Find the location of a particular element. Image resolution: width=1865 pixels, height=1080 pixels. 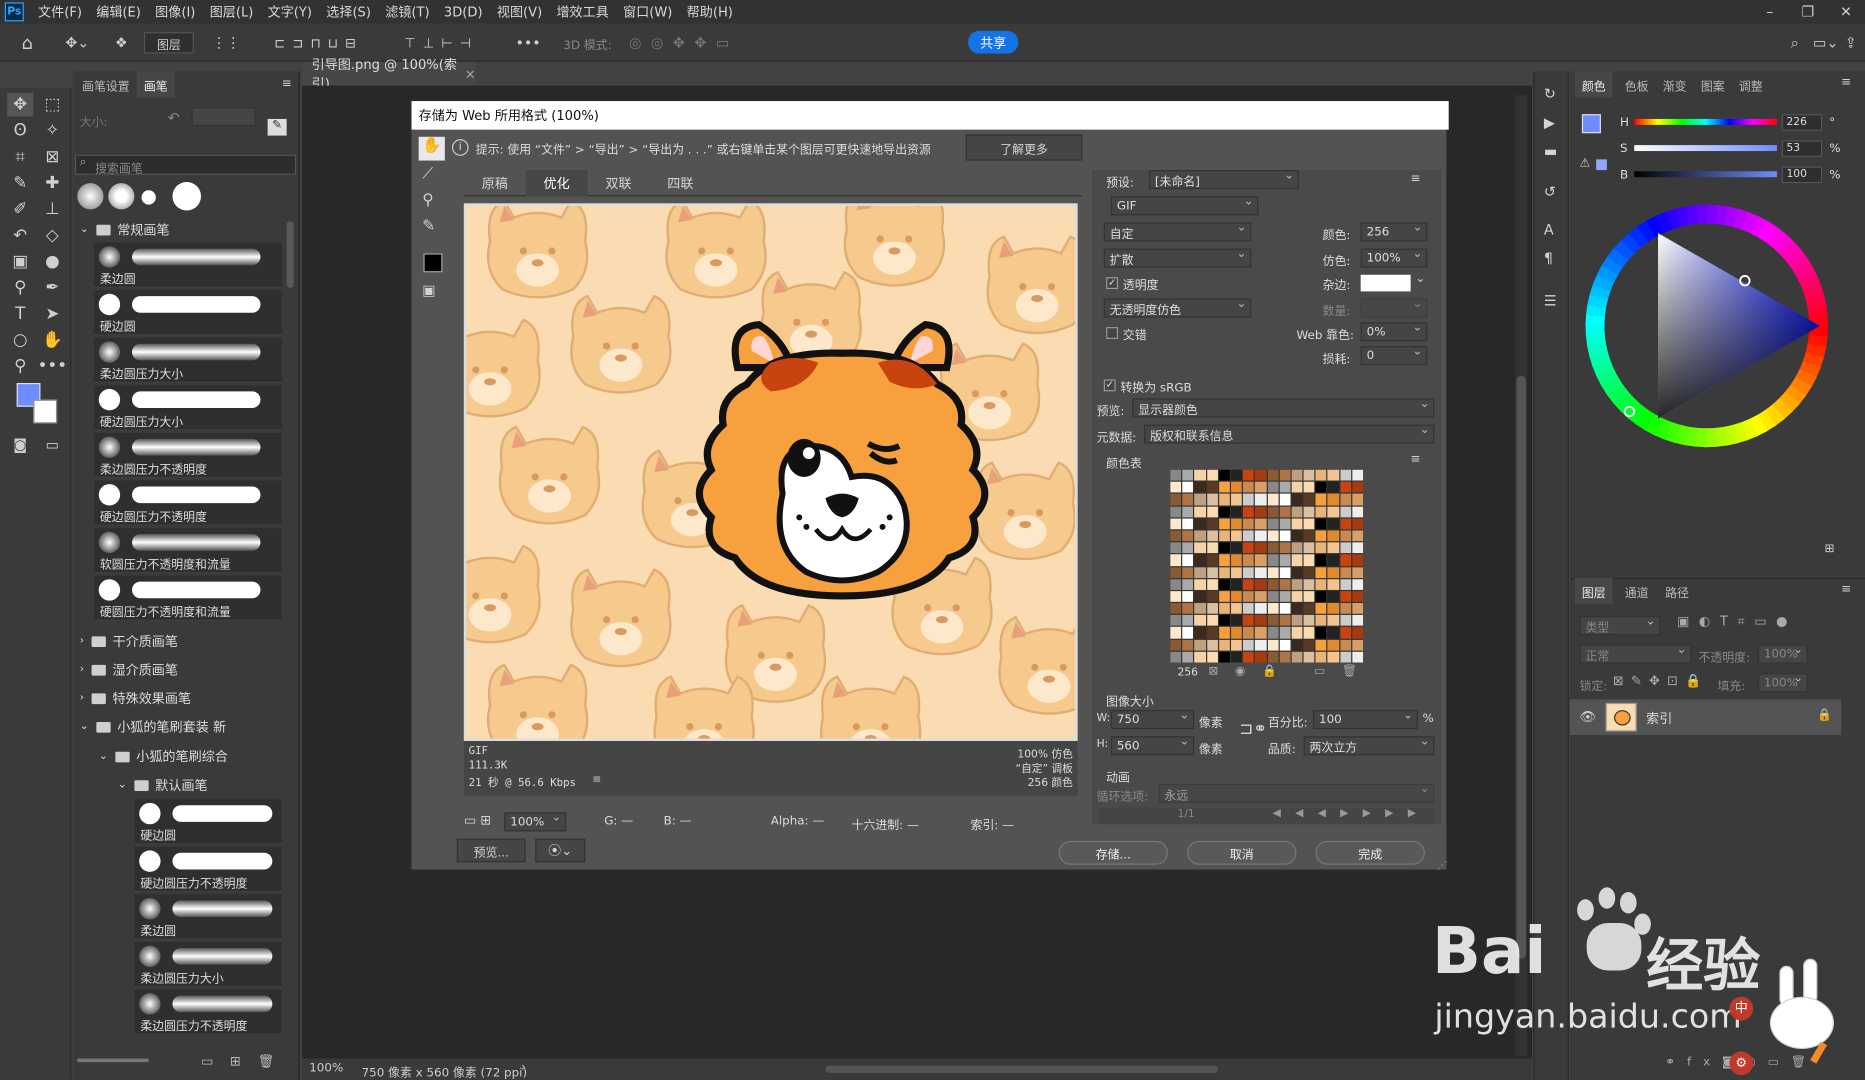

expand-icon: ⊞ is located at coordinates (1830, 548).